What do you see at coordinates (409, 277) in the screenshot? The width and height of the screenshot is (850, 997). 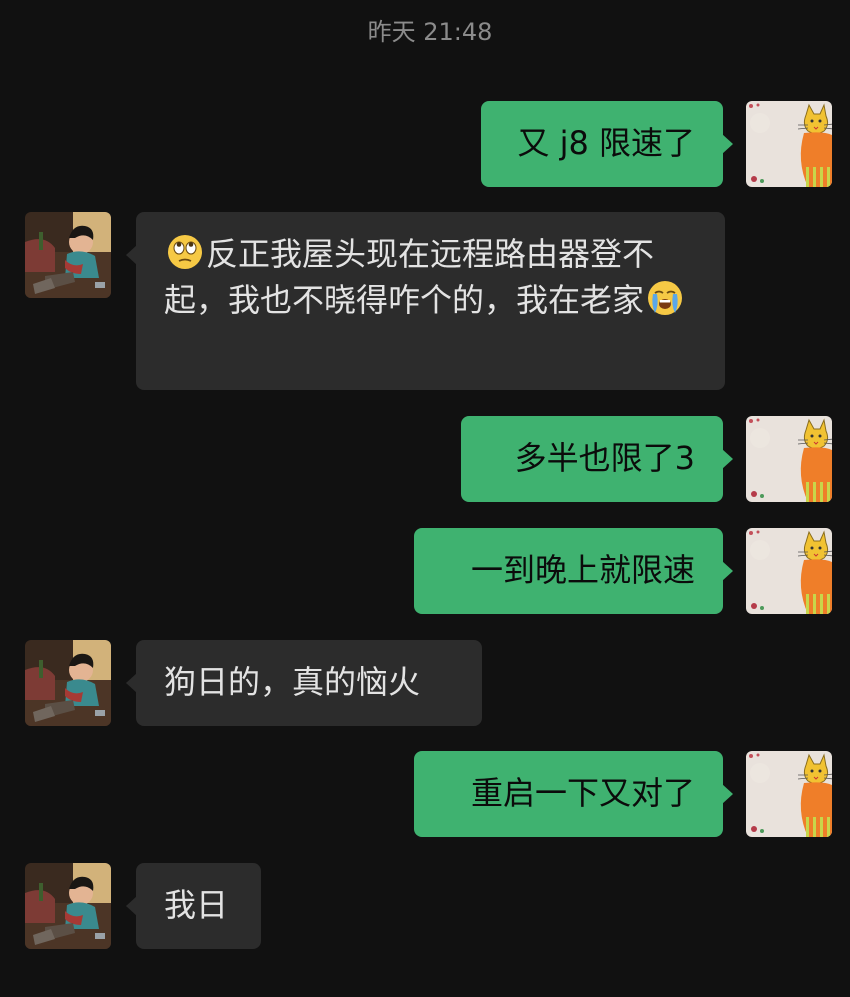 I see `message-text: 反正我屋头现在远程路由器登不起，我也不晓得咋个的，我在老家` at bounding box center [409, 277].